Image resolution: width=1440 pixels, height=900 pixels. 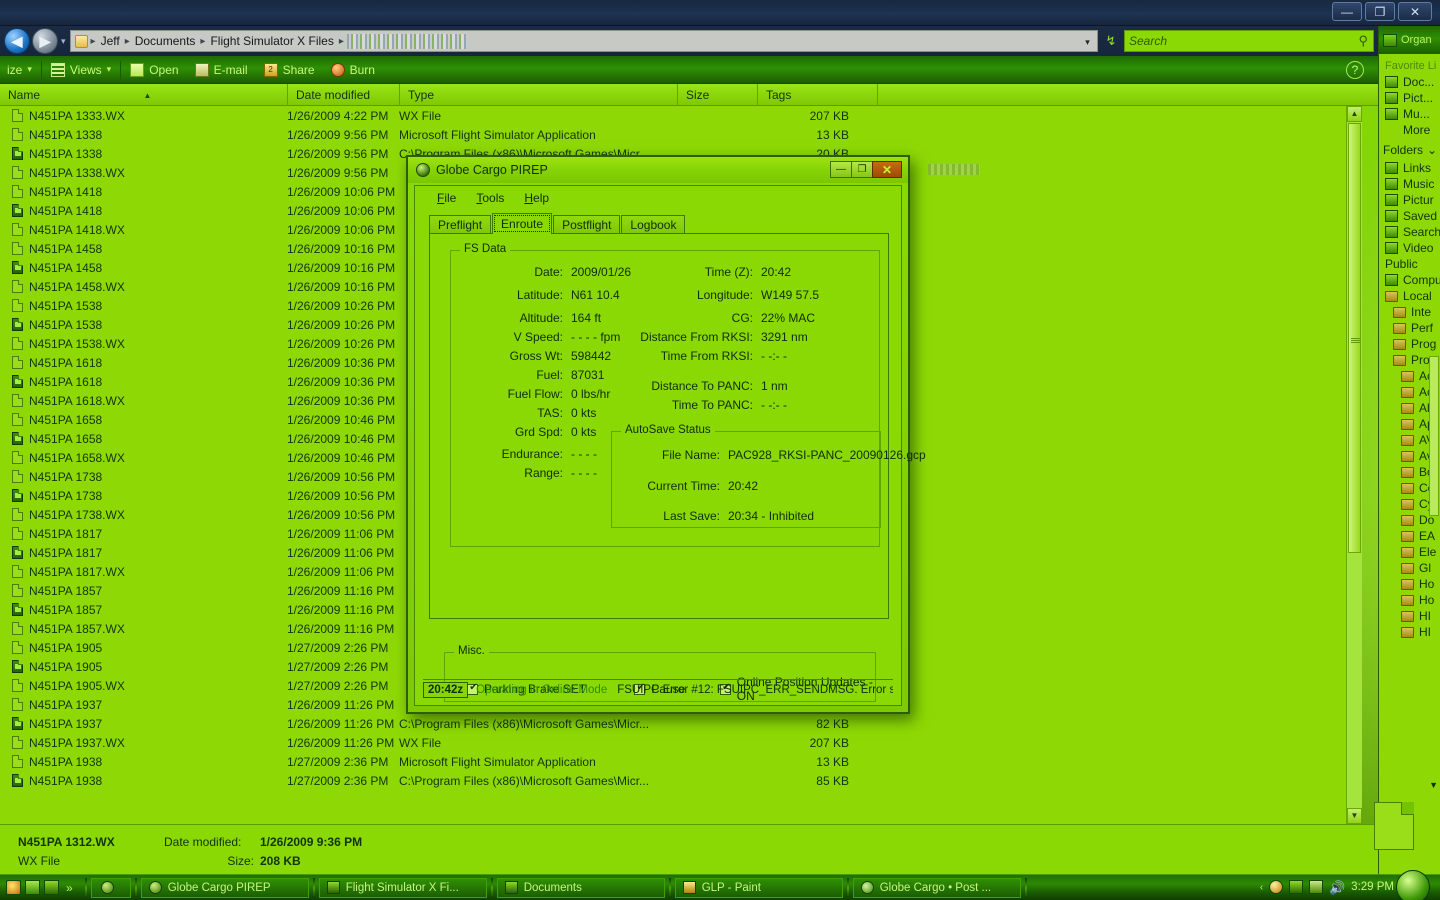 I want to click on favorites-more-button: More, so click(x=1409, y=130).